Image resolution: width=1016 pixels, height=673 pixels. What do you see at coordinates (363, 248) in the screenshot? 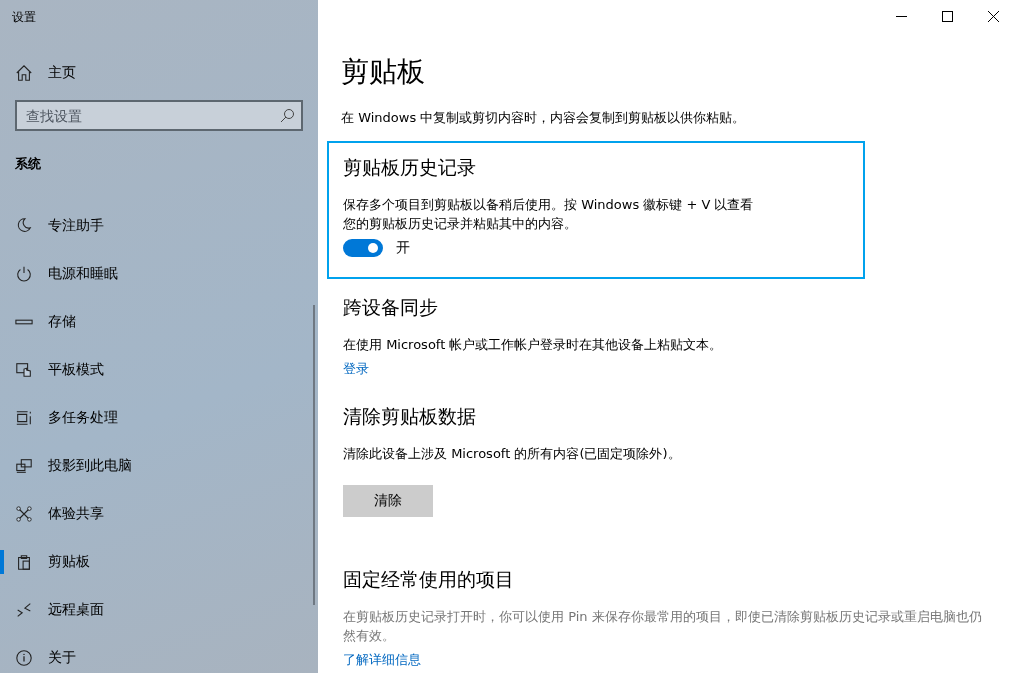
I see `toggle-switch` at bounding box center [363, 248].